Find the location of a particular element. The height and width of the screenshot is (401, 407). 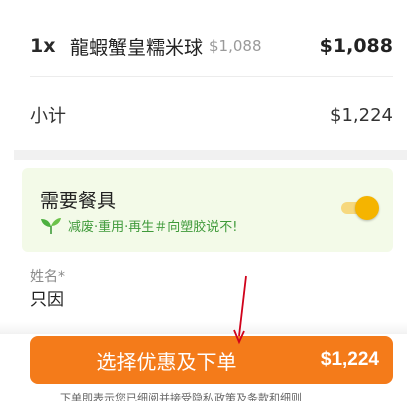

item-quantity: 1x is located at coordinates (43, 46).